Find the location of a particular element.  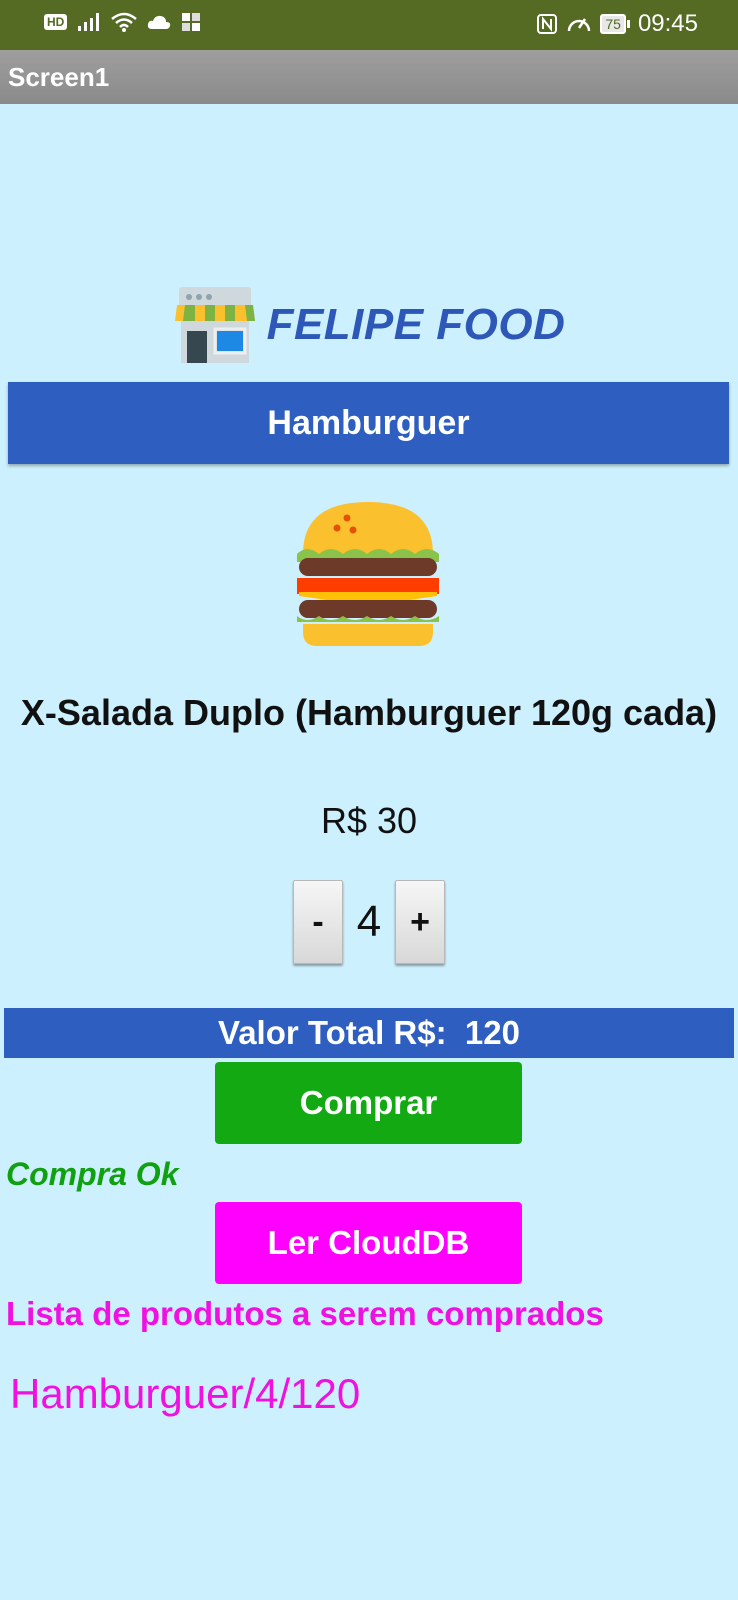

battery-icon: 75 is located at coordinates (615, 24).